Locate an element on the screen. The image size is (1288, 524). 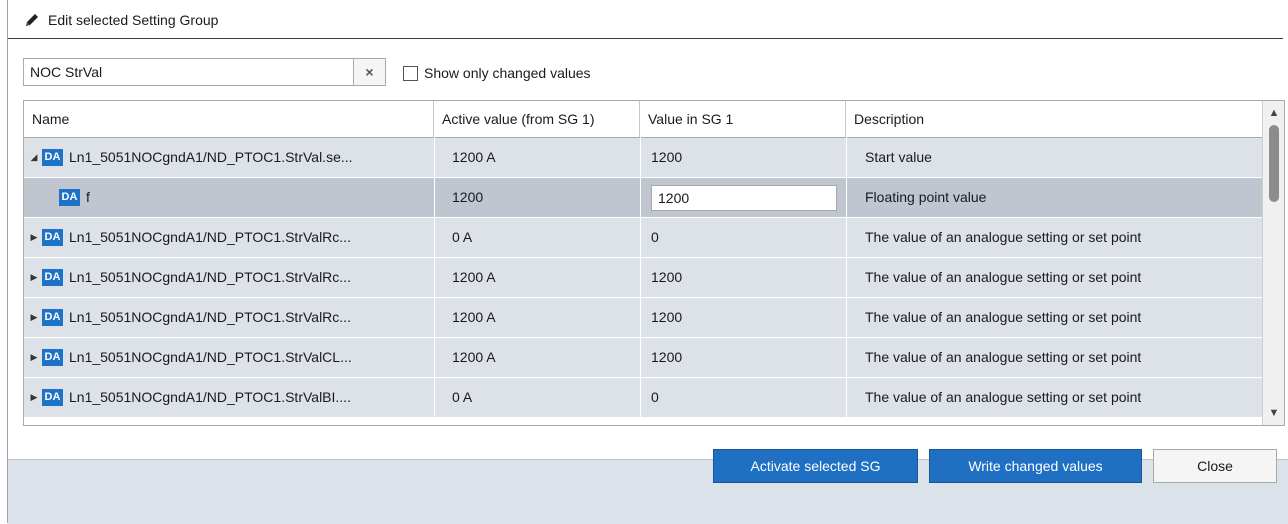
search-input is located at coordinates (188, 72).